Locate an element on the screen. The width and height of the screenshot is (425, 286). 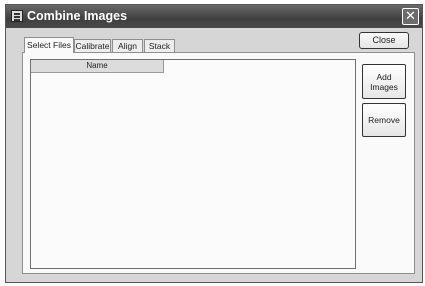
add-images-label-line2: Images is located at coordinates (384, 87).